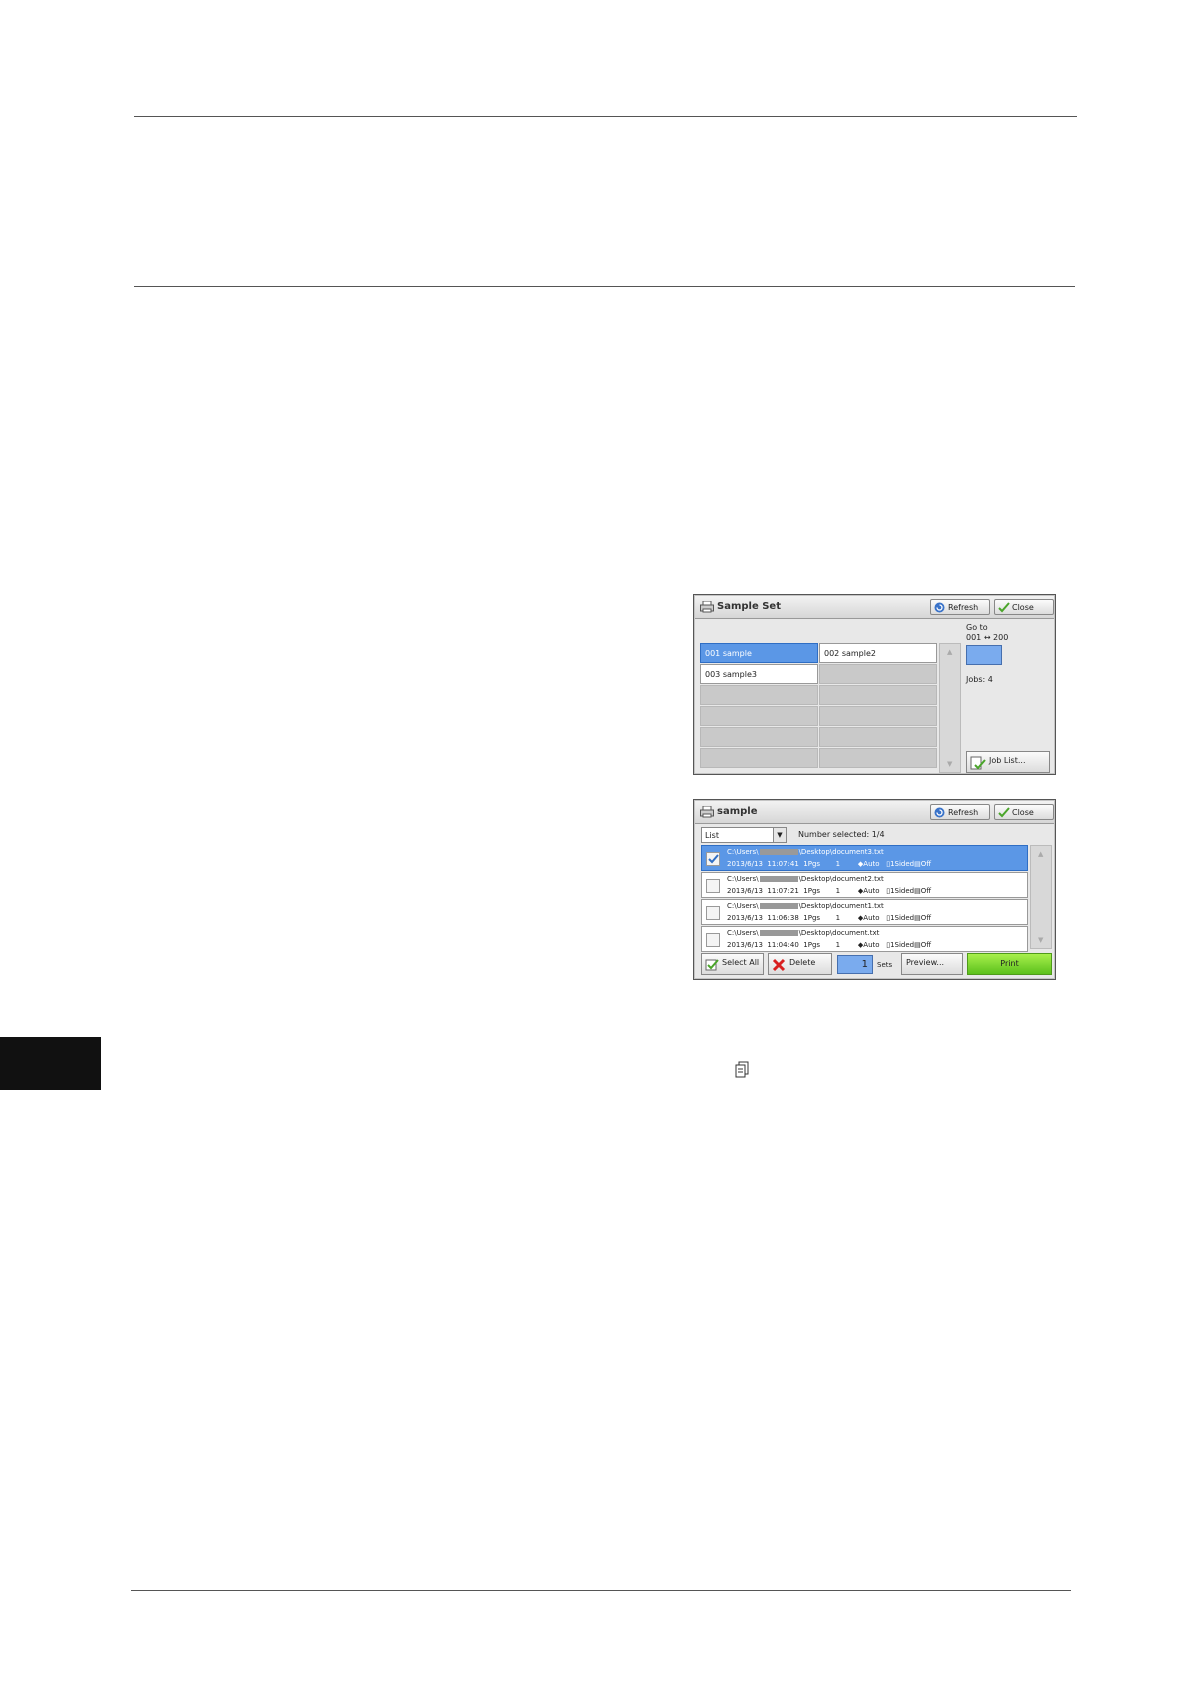 This screenshot has width=1190, height=1684. What do you see at coordinates (742, 1069) in the screenshot?
I see `copy-sets-icon` at bounding box center [742, 1069].